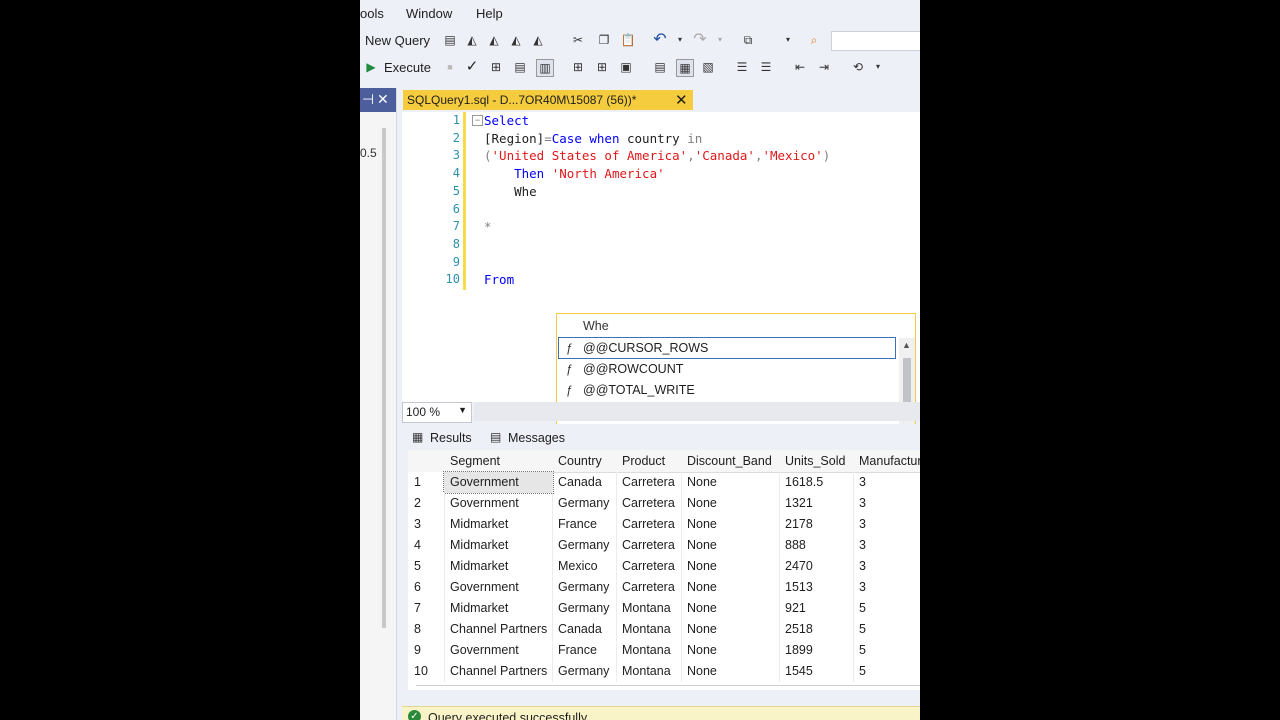 The height and width of the screenshot is (720, 1280). Describe the element at coordinates (816, 629) in the screenshot. I see `table-cell: 2518` at that location.